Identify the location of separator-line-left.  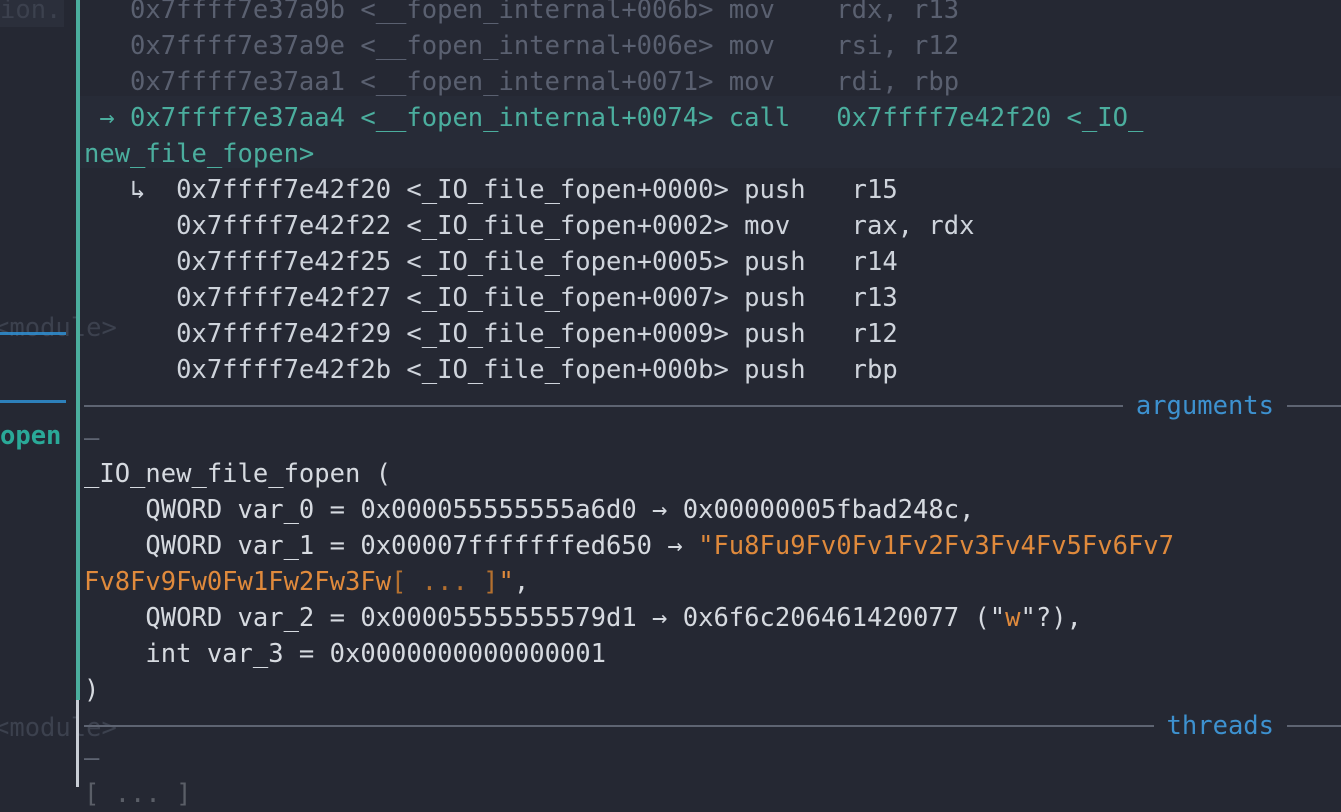
(603, 406).